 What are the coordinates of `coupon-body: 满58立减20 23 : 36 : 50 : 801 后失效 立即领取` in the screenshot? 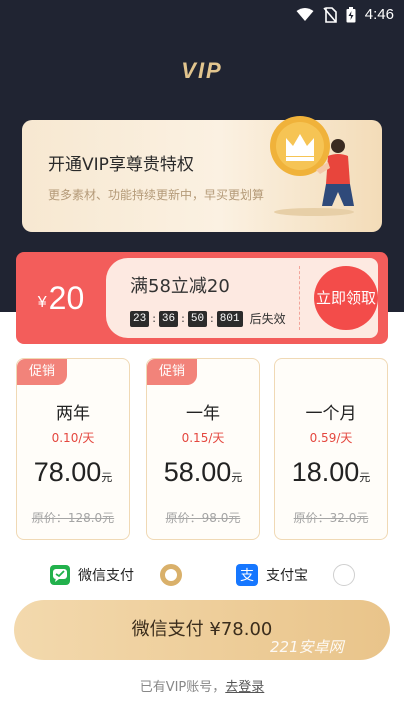 It's located at (242, 298).